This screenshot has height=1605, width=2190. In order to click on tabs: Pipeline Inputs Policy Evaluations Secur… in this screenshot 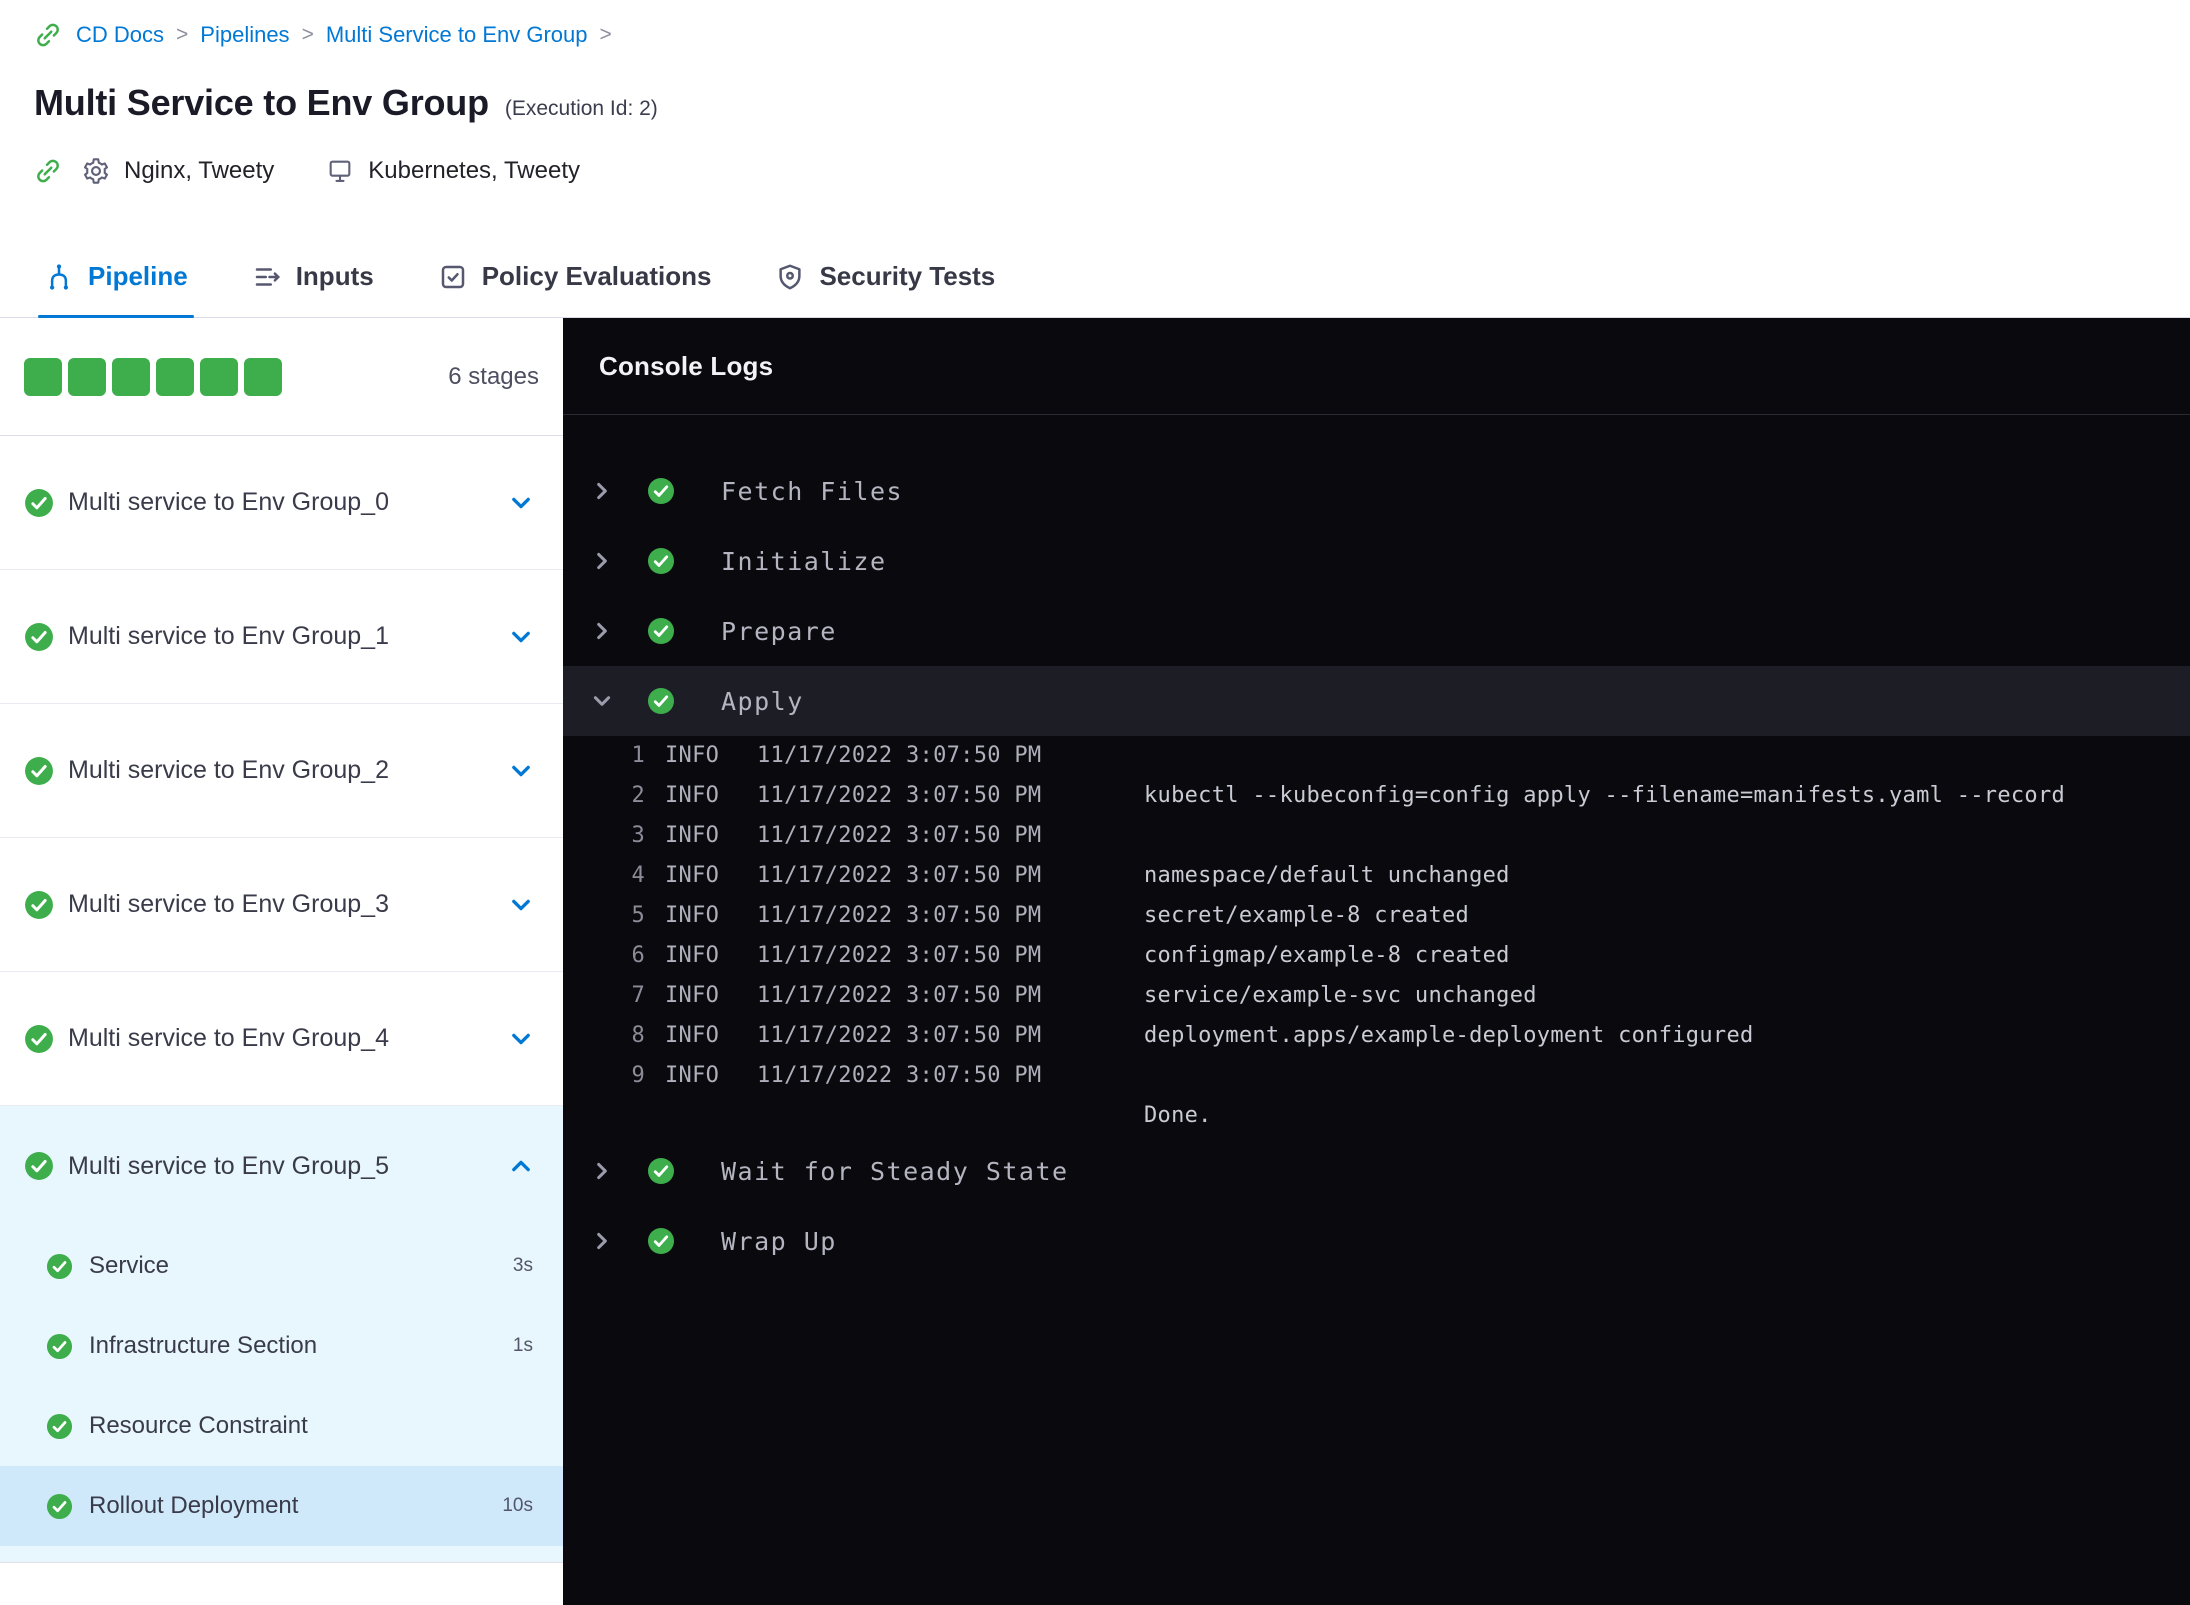, I will do `click(1095, 277)`.